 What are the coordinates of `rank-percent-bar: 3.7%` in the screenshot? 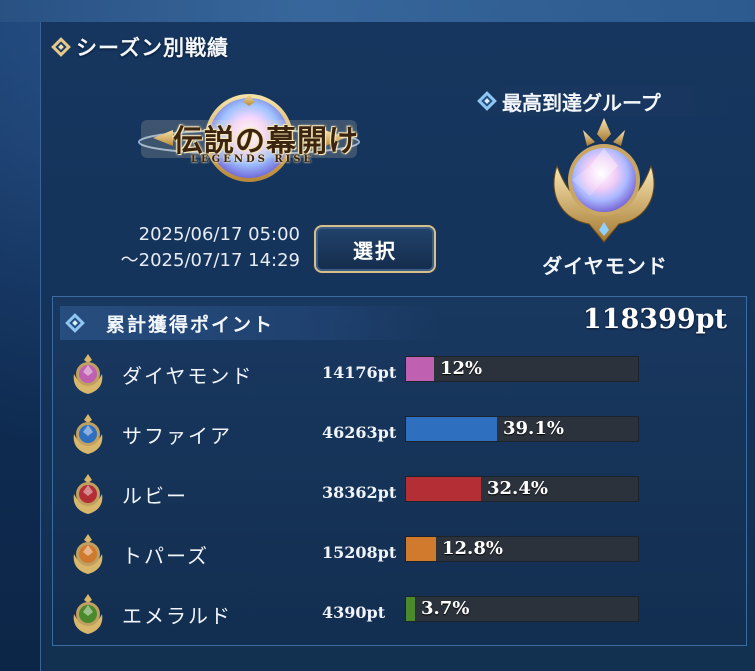 It's located at (522, 609).